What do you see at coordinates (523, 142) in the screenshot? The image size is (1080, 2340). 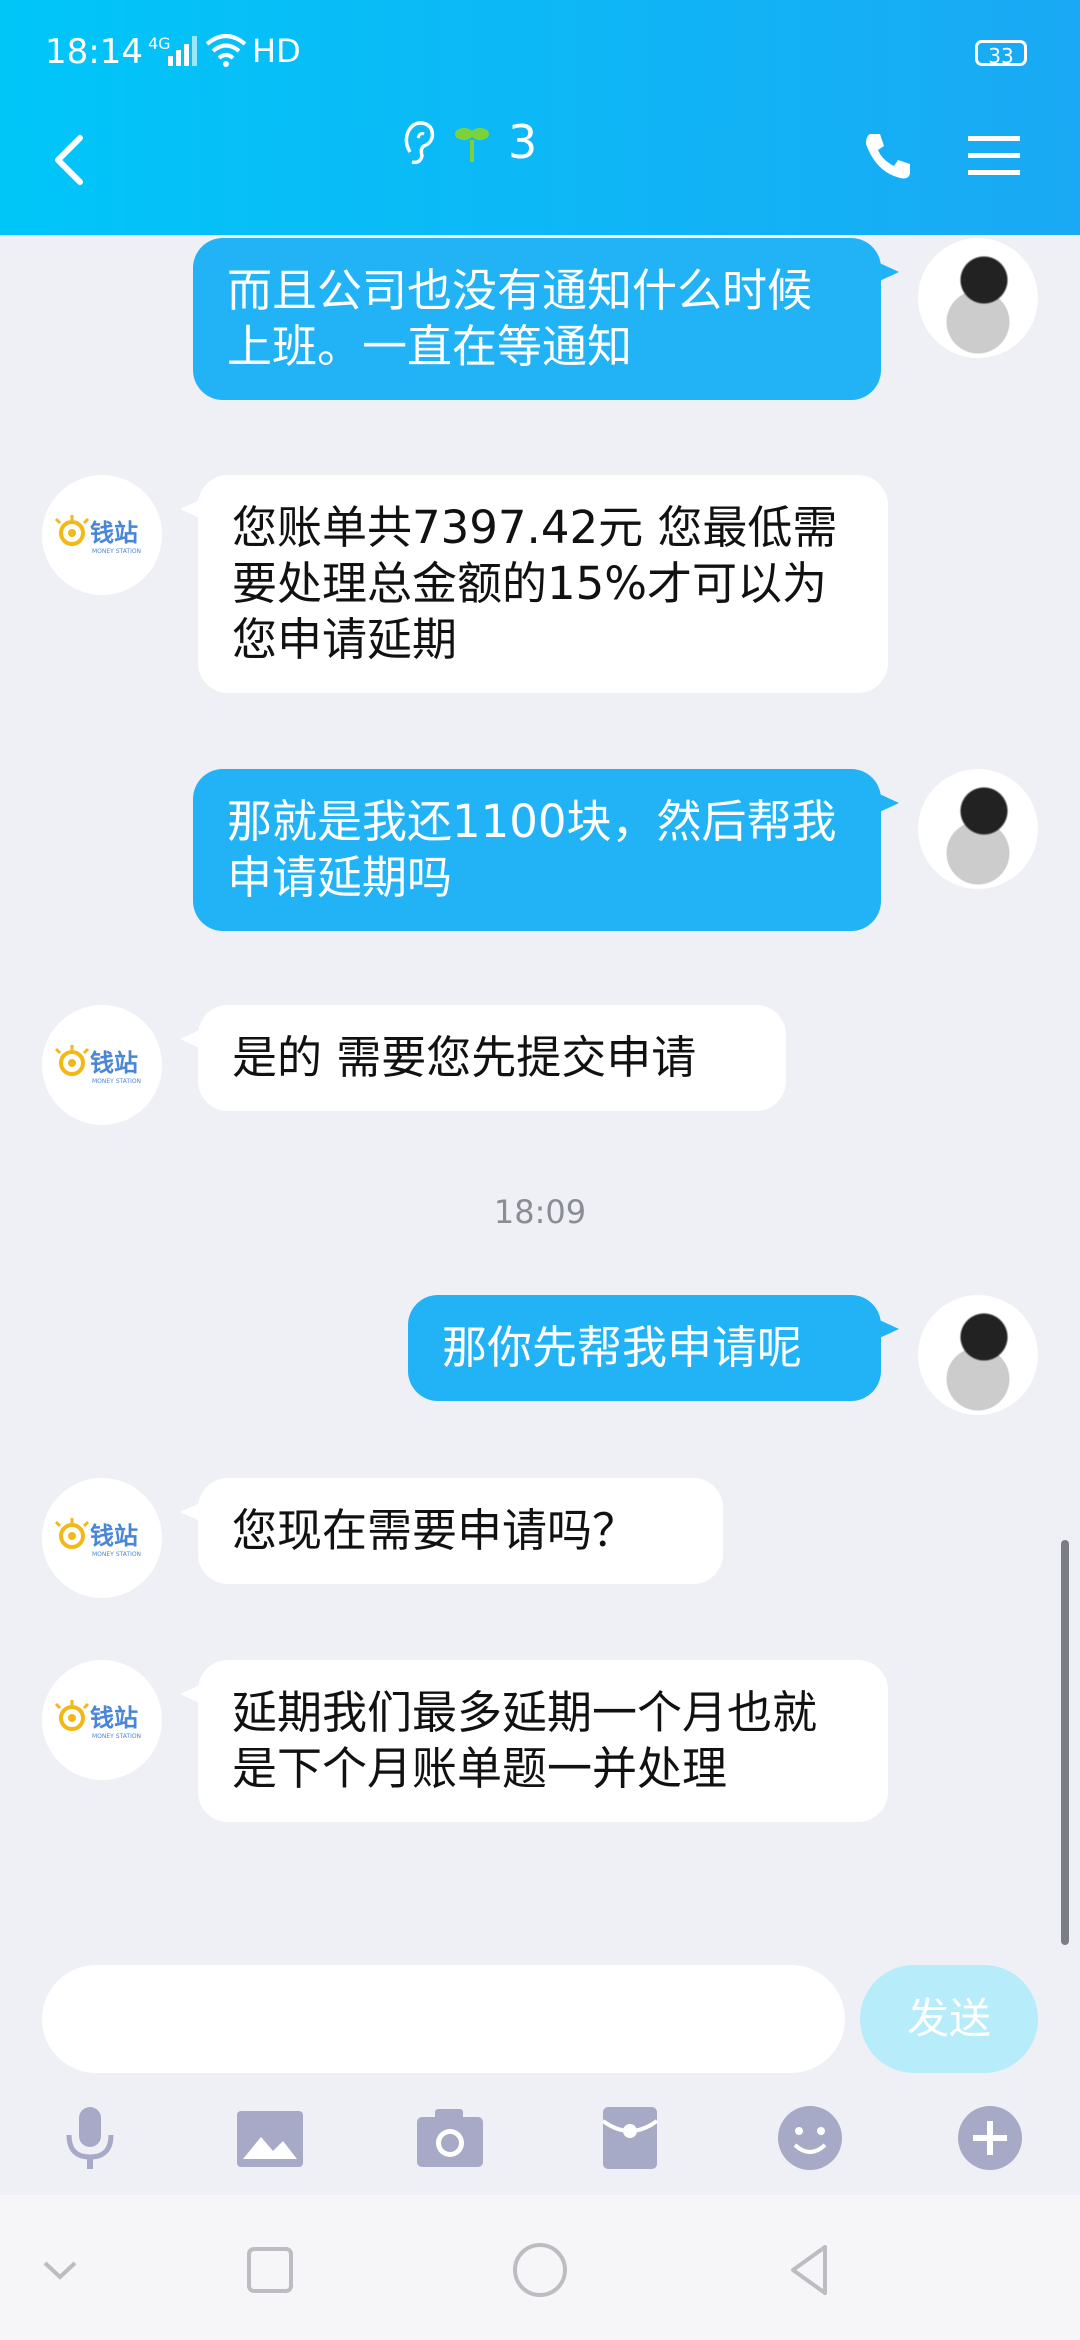 I see `title-count: 3` at bounding box center [523, 142].